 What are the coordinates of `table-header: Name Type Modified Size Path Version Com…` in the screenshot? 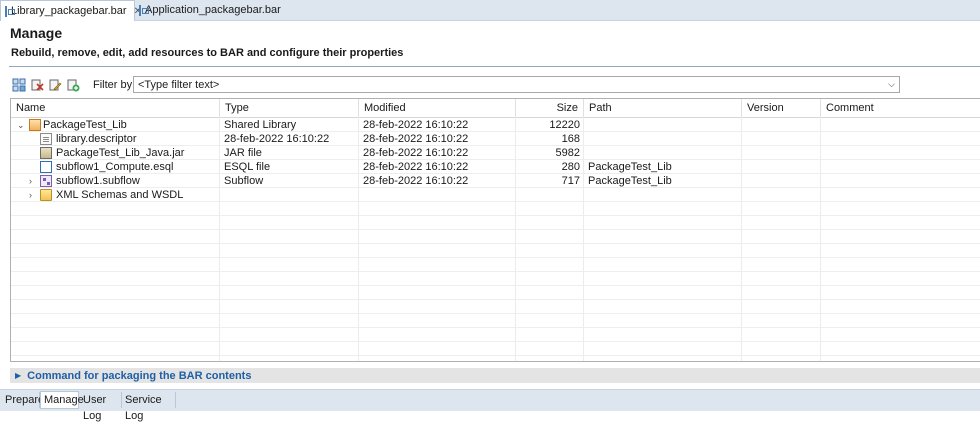 It's located at (495, 108).